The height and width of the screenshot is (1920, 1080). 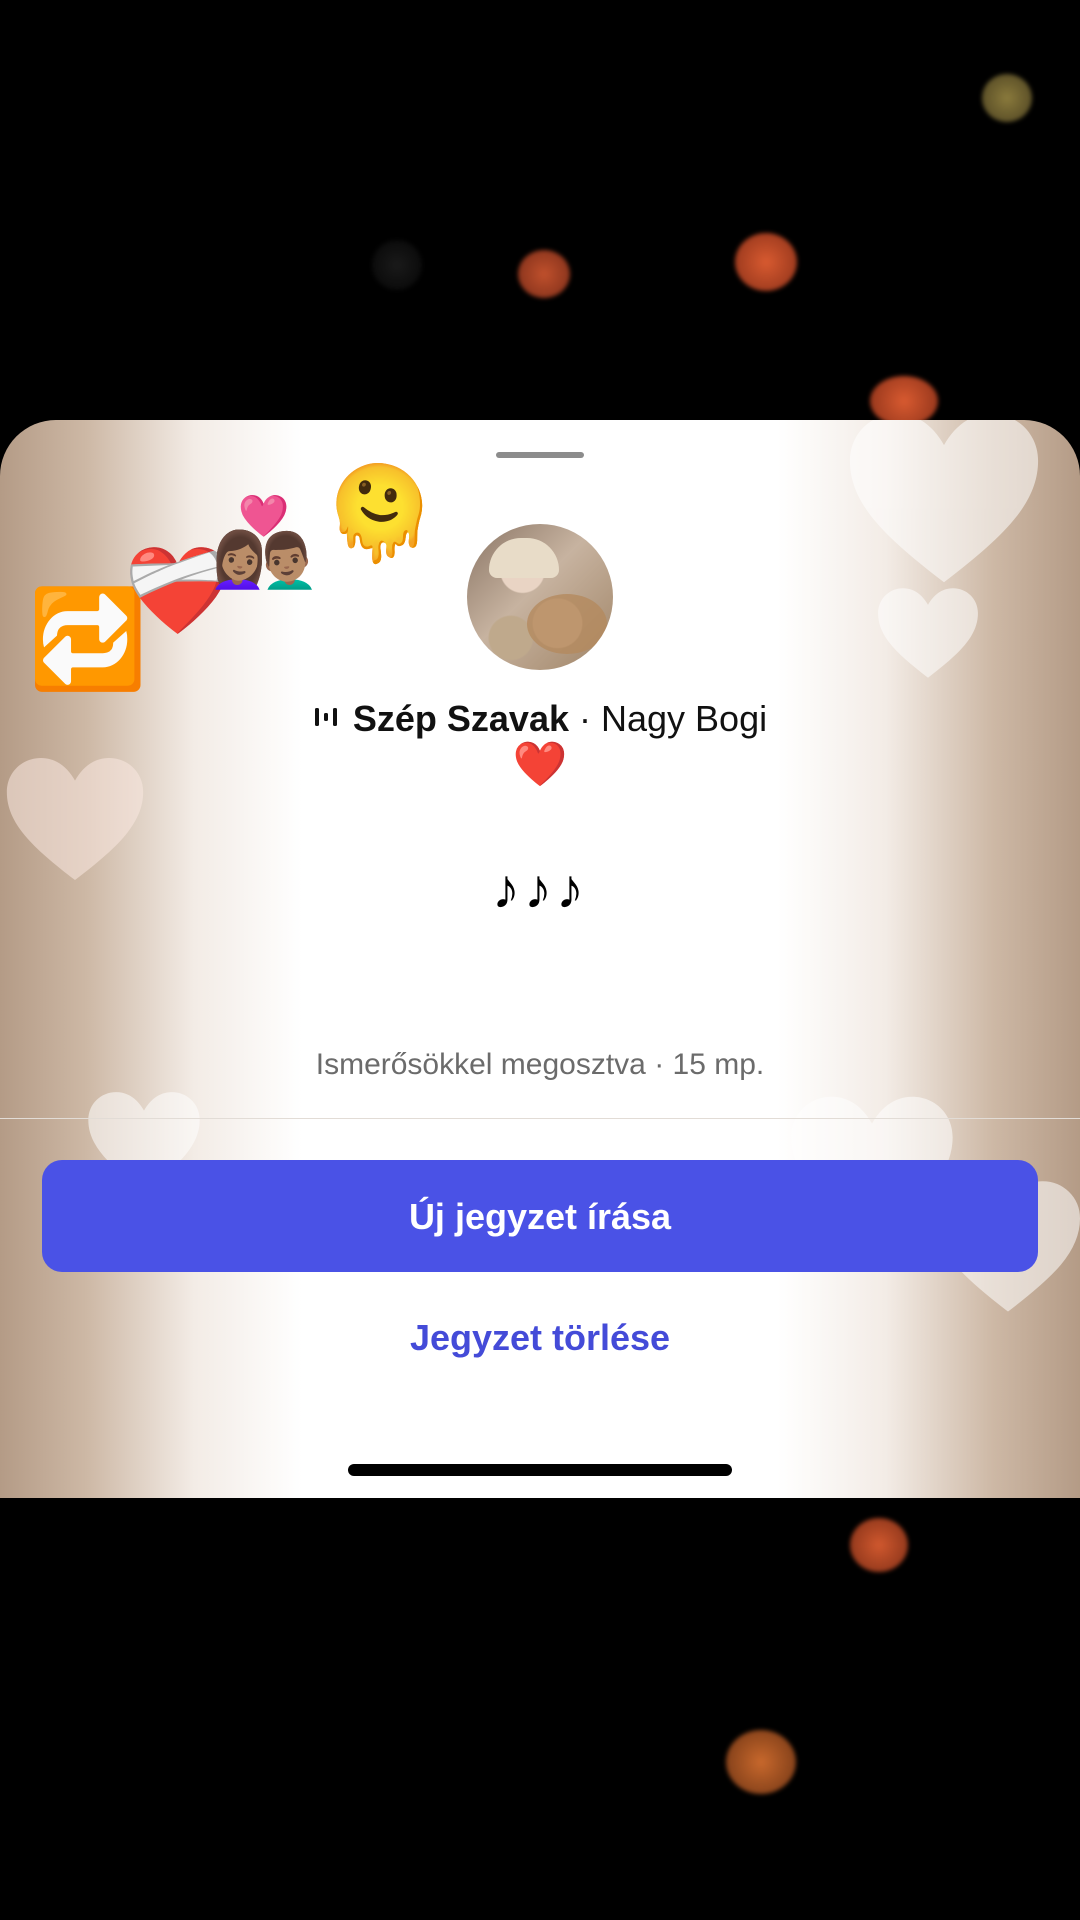 What do you see at coordinates (540, 1118) in the screenshot?
I see `divider` at bounding box center [540, 1118].